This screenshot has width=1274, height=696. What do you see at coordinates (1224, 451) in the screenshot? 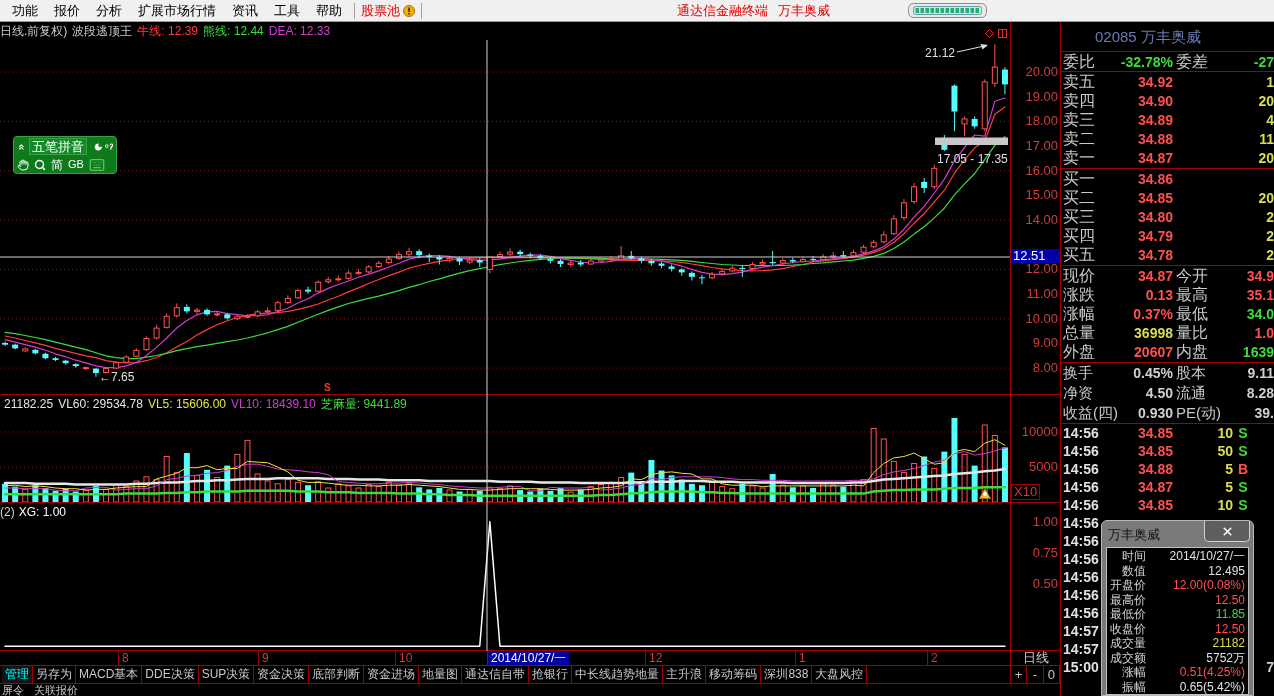
I see `tick-volume: 50` at bounding box center [1224, 451].